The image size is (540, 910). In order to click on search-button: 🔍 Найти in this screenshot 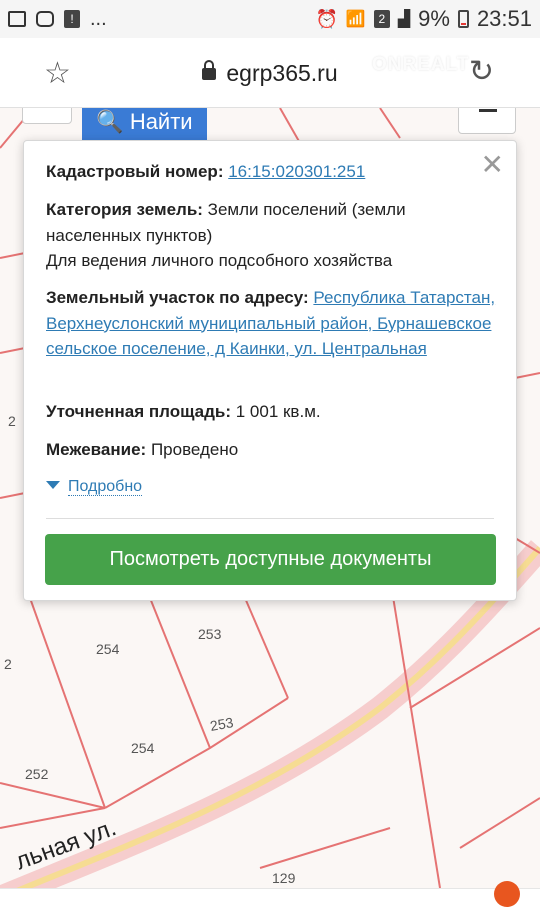, I will do `click(144, 126)`.